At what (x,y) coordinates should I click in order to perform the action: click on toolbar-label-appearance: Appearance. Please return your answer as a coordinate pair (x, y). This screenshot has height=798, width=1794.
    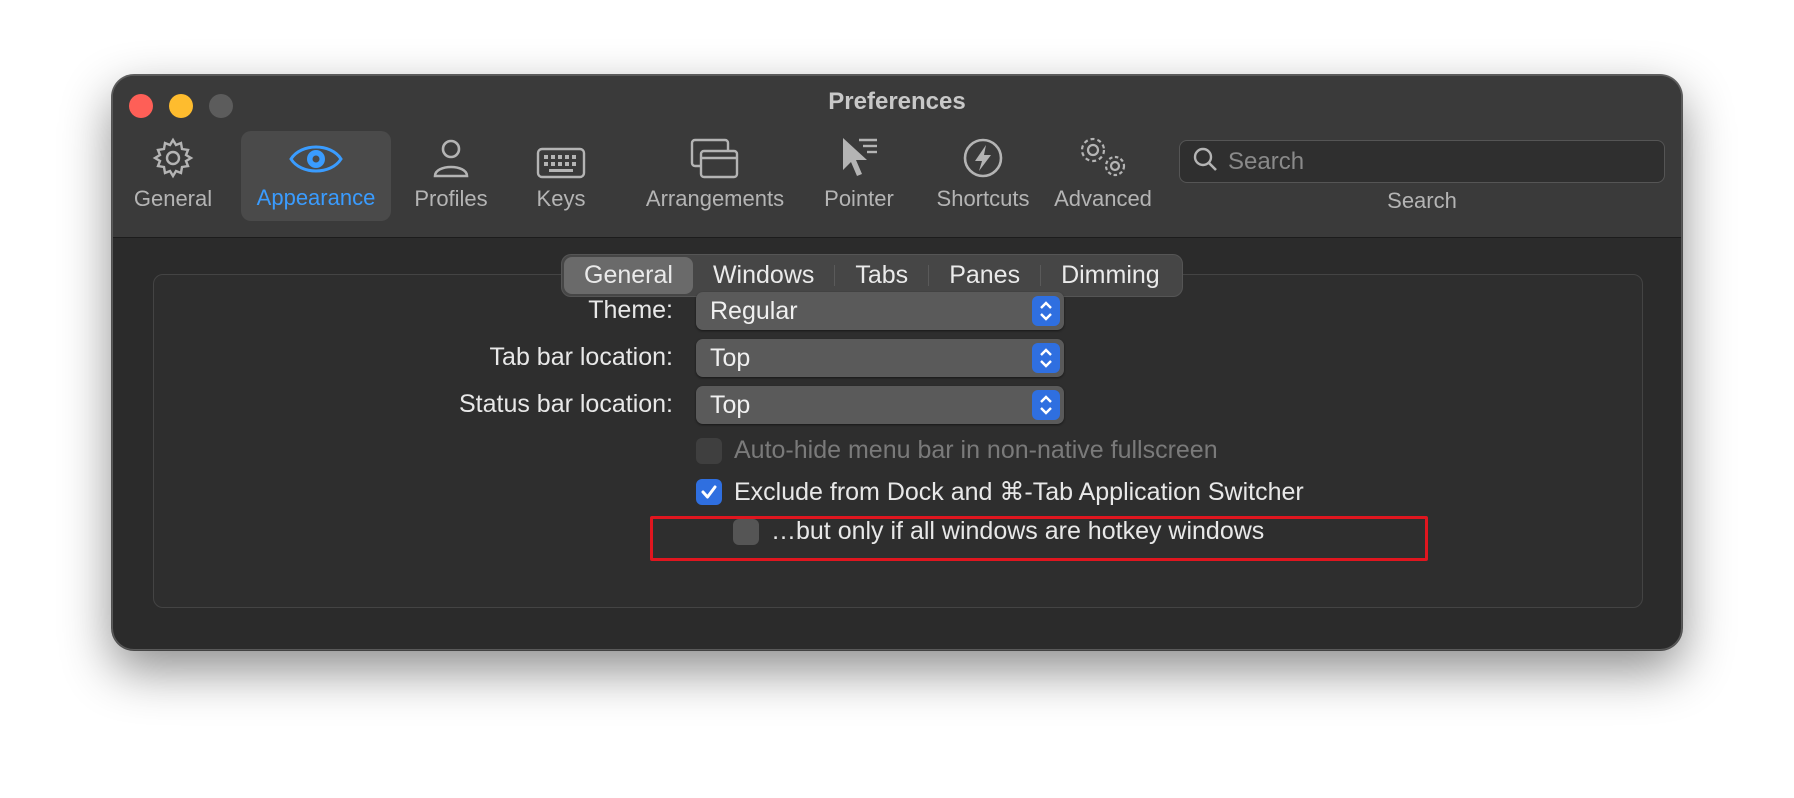
    Looking at the image, I should click on (316, 197).